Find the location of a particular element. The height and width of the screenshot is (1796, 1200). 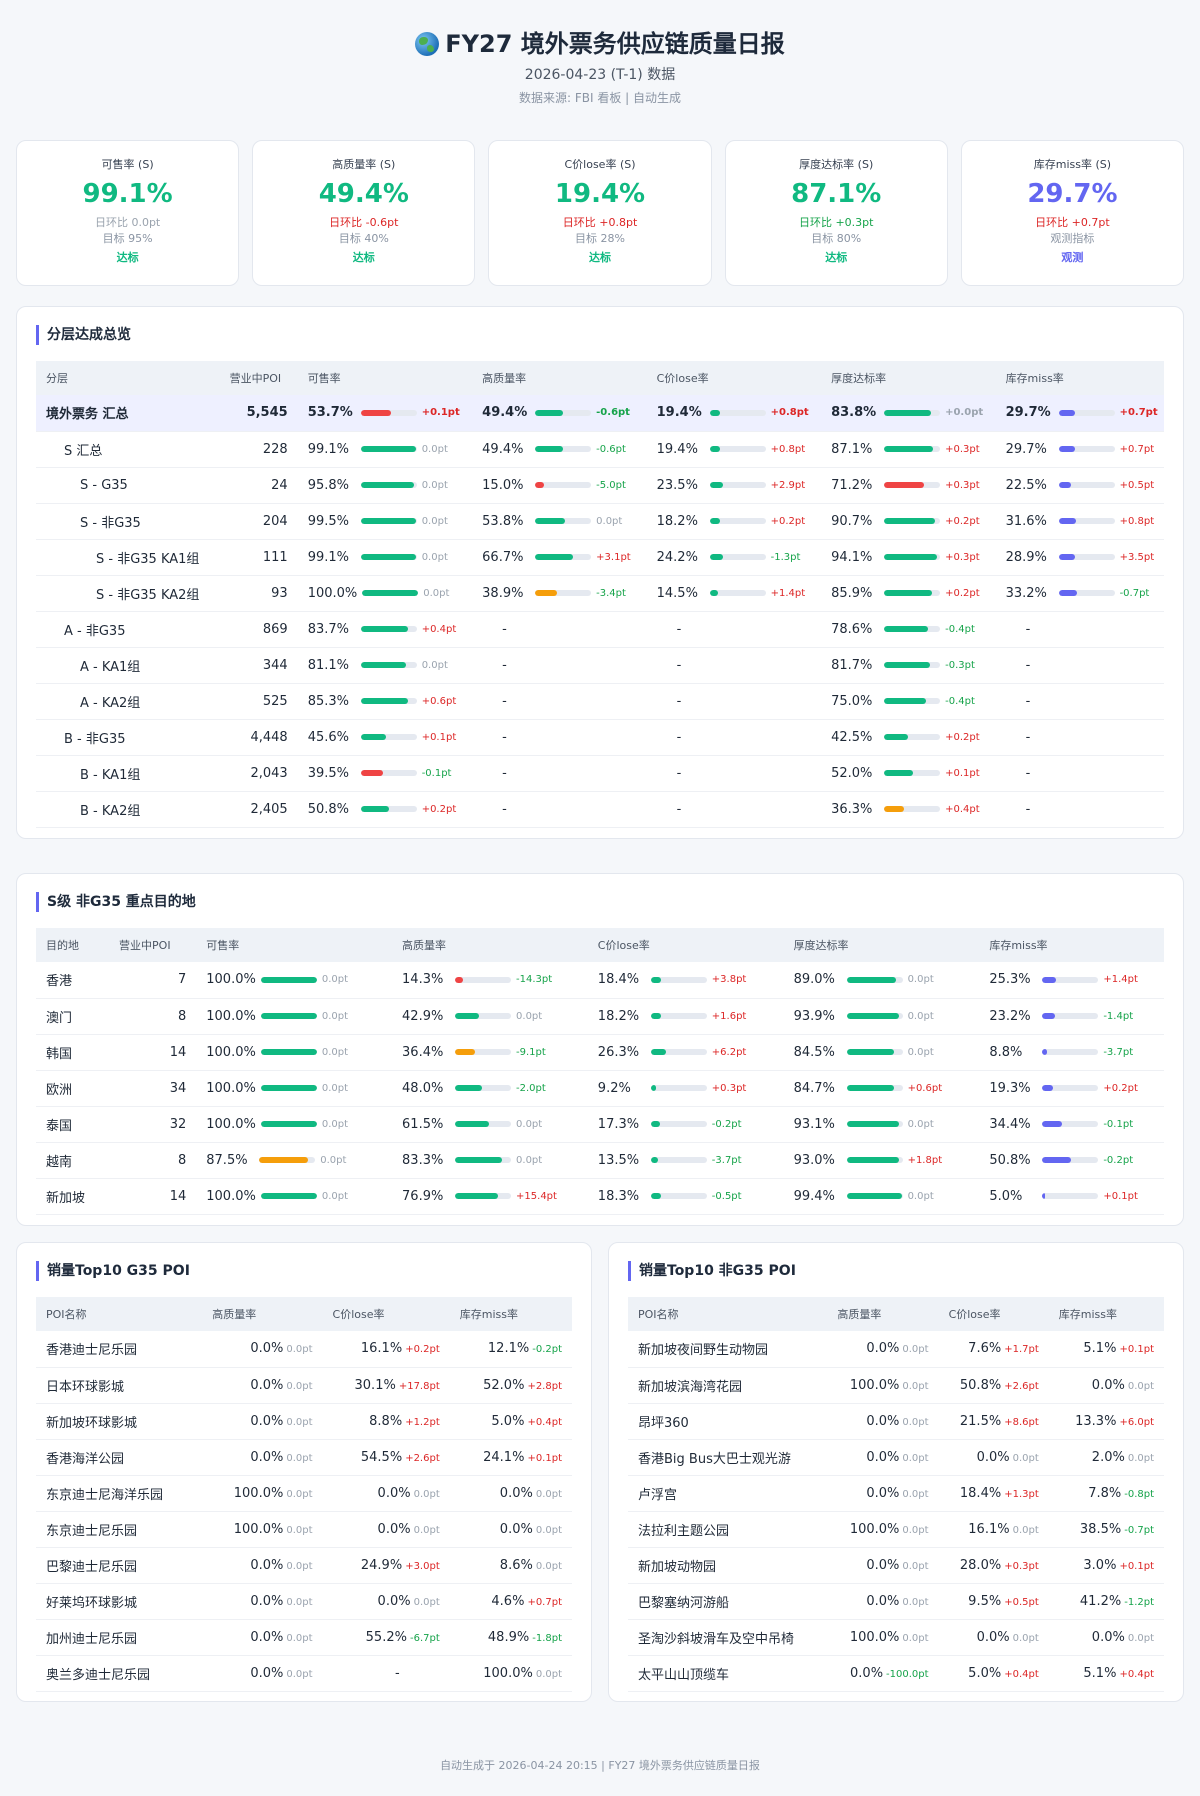

metric-value: 85.9% is located at coordinates (852, 593).